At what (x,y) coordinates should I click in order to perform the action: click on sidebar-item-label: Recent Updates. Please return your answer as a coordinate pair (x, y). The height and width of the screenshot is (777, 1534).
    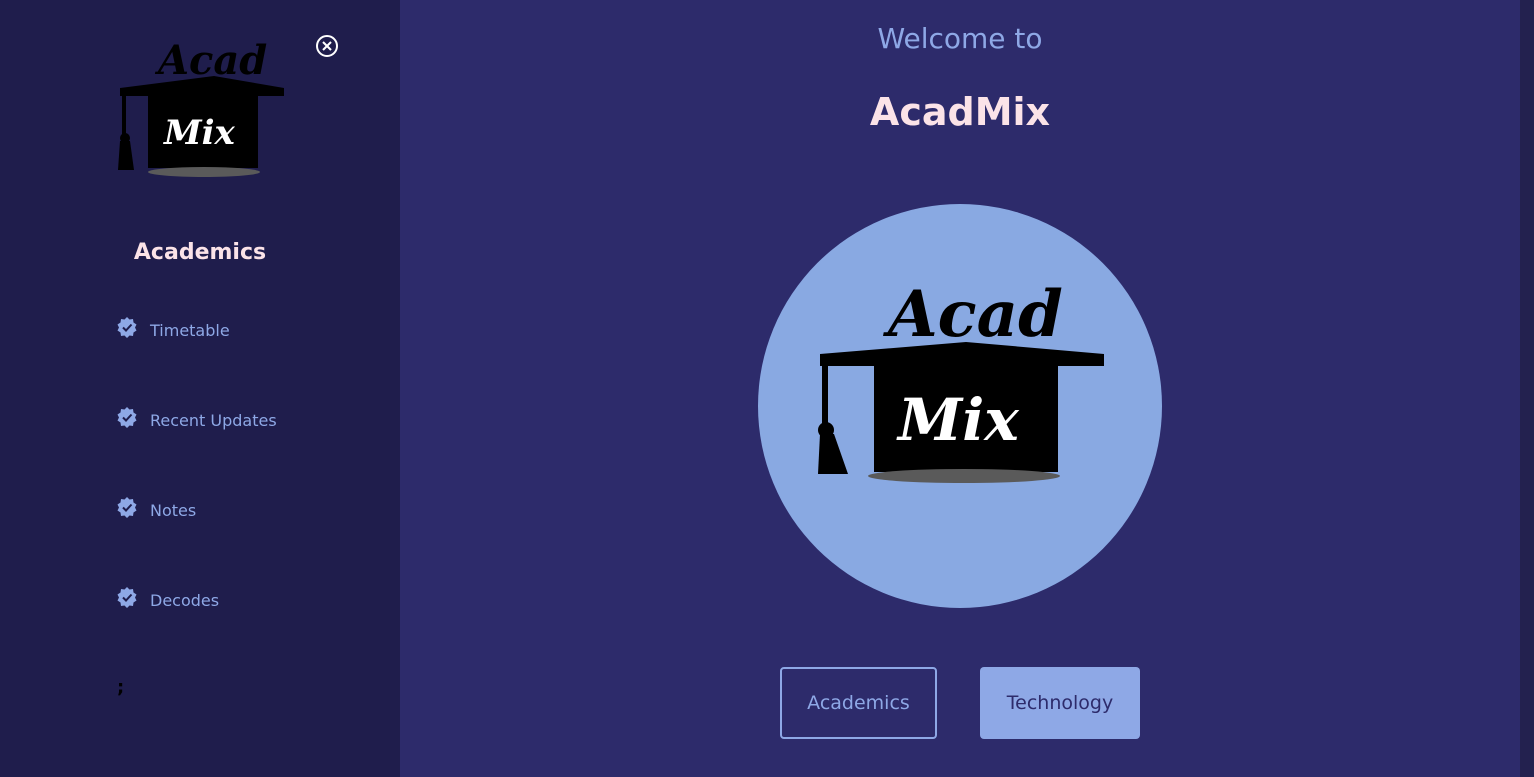
    Looking at the image, I should click on (213, 420).